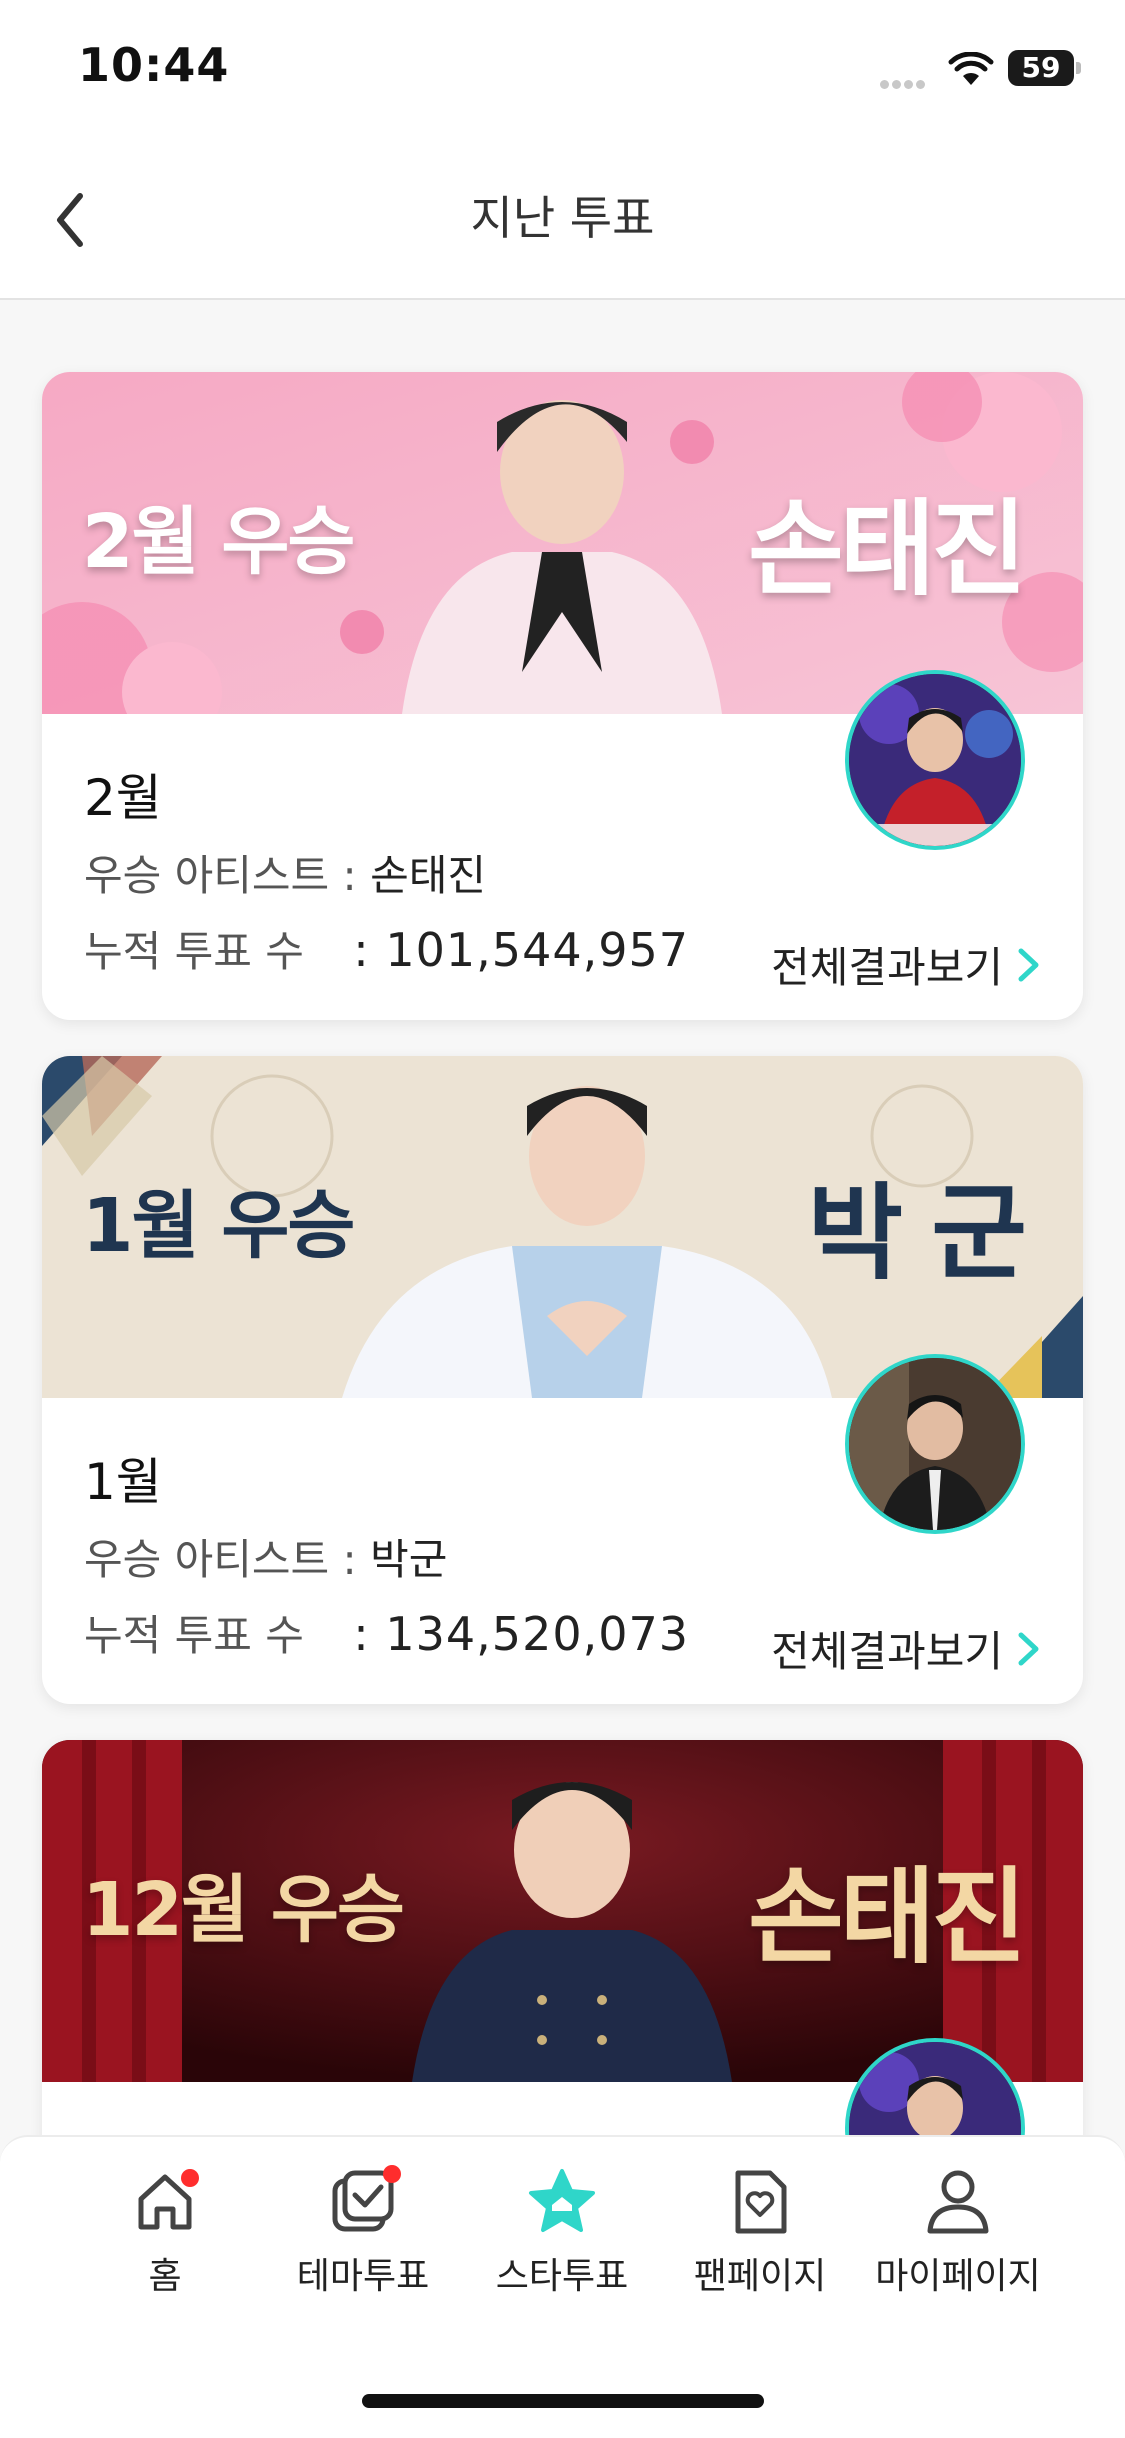 This screenshot has width=1125, height=2438. I want to click on votes-row: 누적 투표 수 : 101,544,957, so click(386, 948).